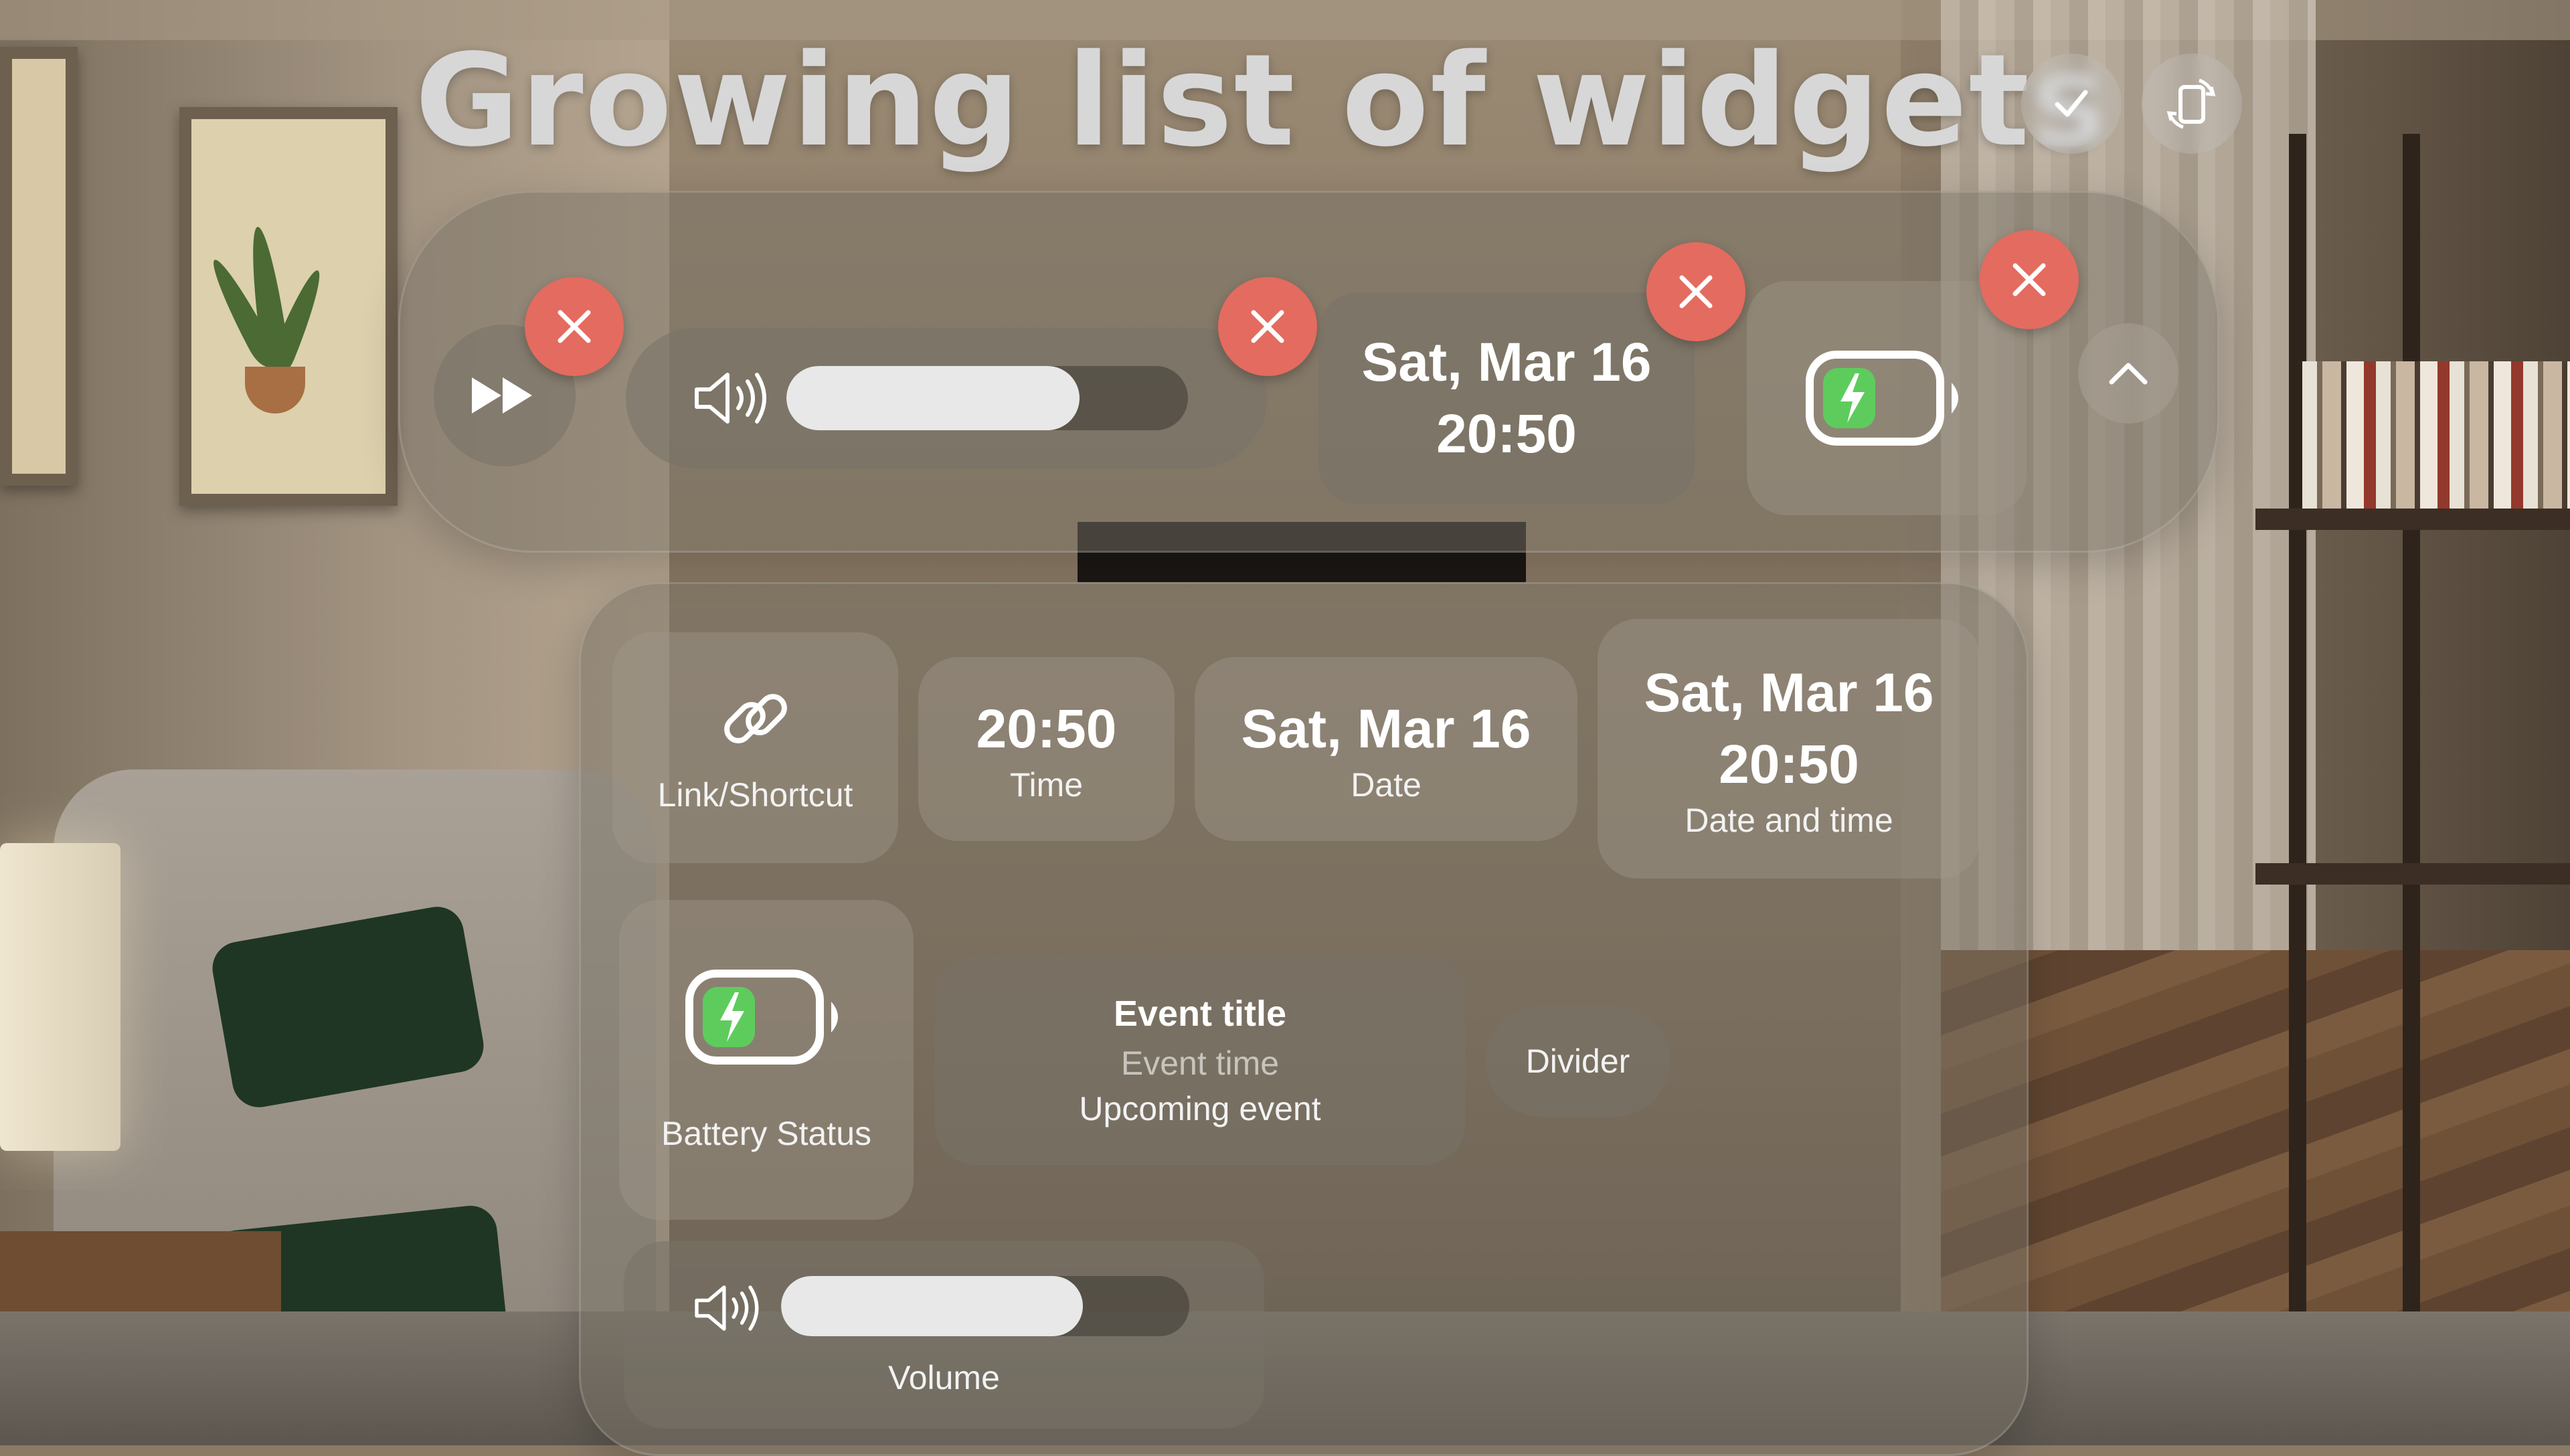 The height and width of the screenshot is (1456, 2570). What do you see at coordinates (1506, 433) in the screenshot?
I see `time-text: 20:50` at bounding box center [1506, 433].